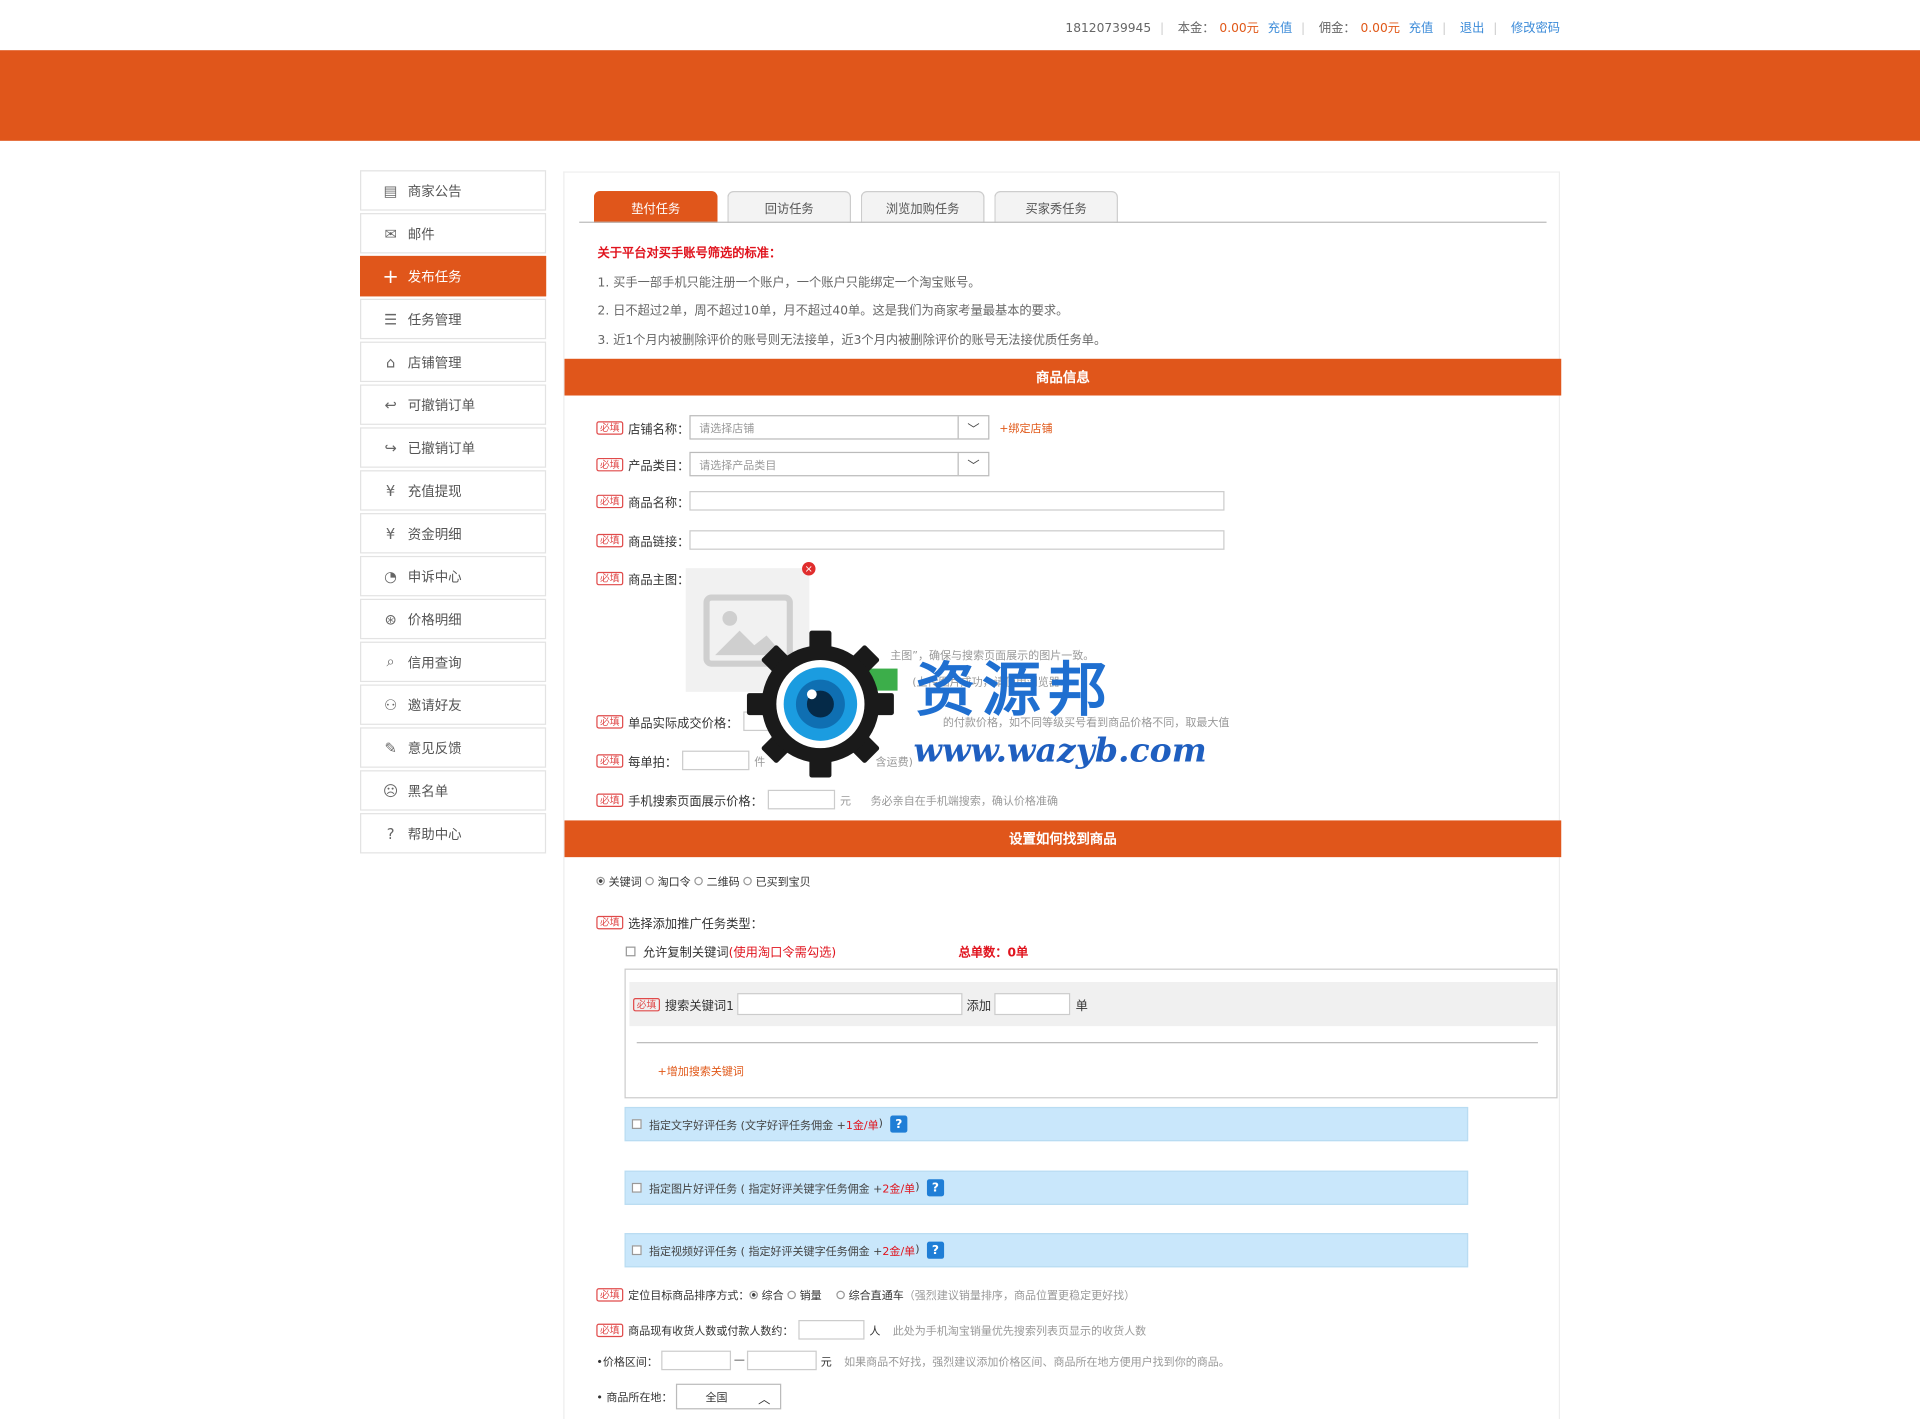 The width and height of the screenshot is (1920, 1419). I want to click on sidebar-item-announcement: ▤ 商家公告, so click(453, 190).